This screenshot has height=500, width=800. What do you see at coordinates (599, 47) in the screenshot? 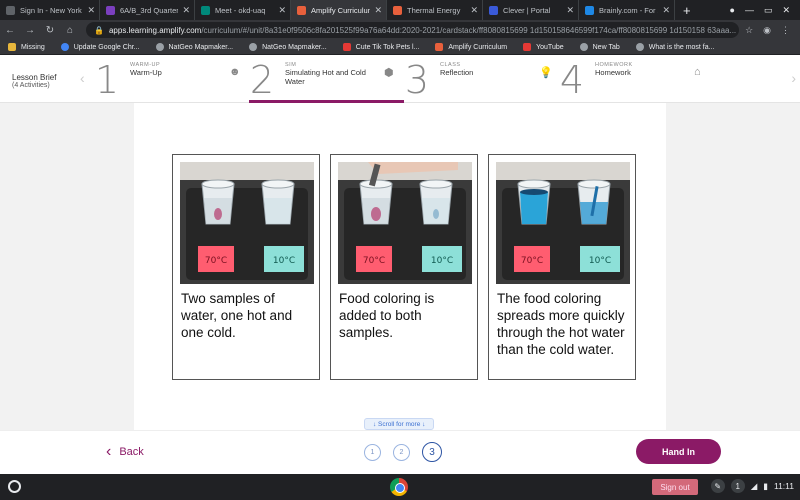
I see `bookmark-item: New Tab` at bounding box center [599, 47].